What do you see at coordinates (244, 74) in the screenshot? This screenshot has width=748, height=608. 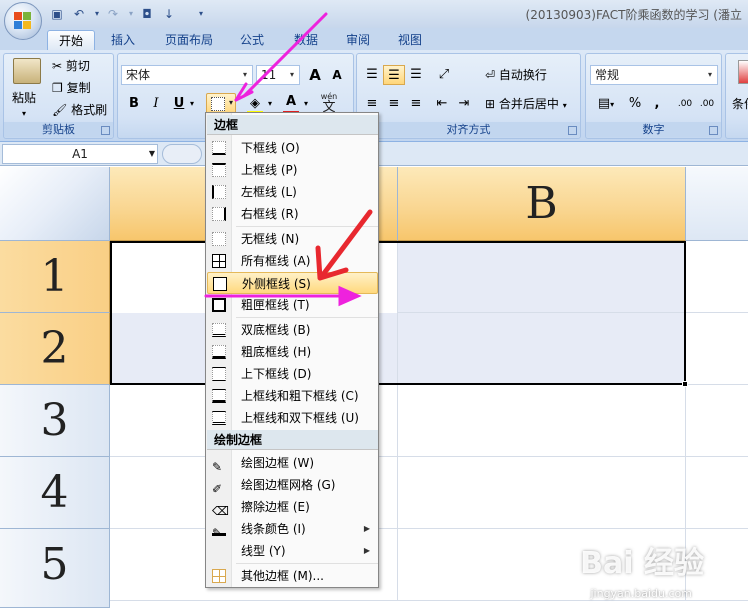 I see `font-name-dropdown-icon: ▾` at bounding box center [244, 74].